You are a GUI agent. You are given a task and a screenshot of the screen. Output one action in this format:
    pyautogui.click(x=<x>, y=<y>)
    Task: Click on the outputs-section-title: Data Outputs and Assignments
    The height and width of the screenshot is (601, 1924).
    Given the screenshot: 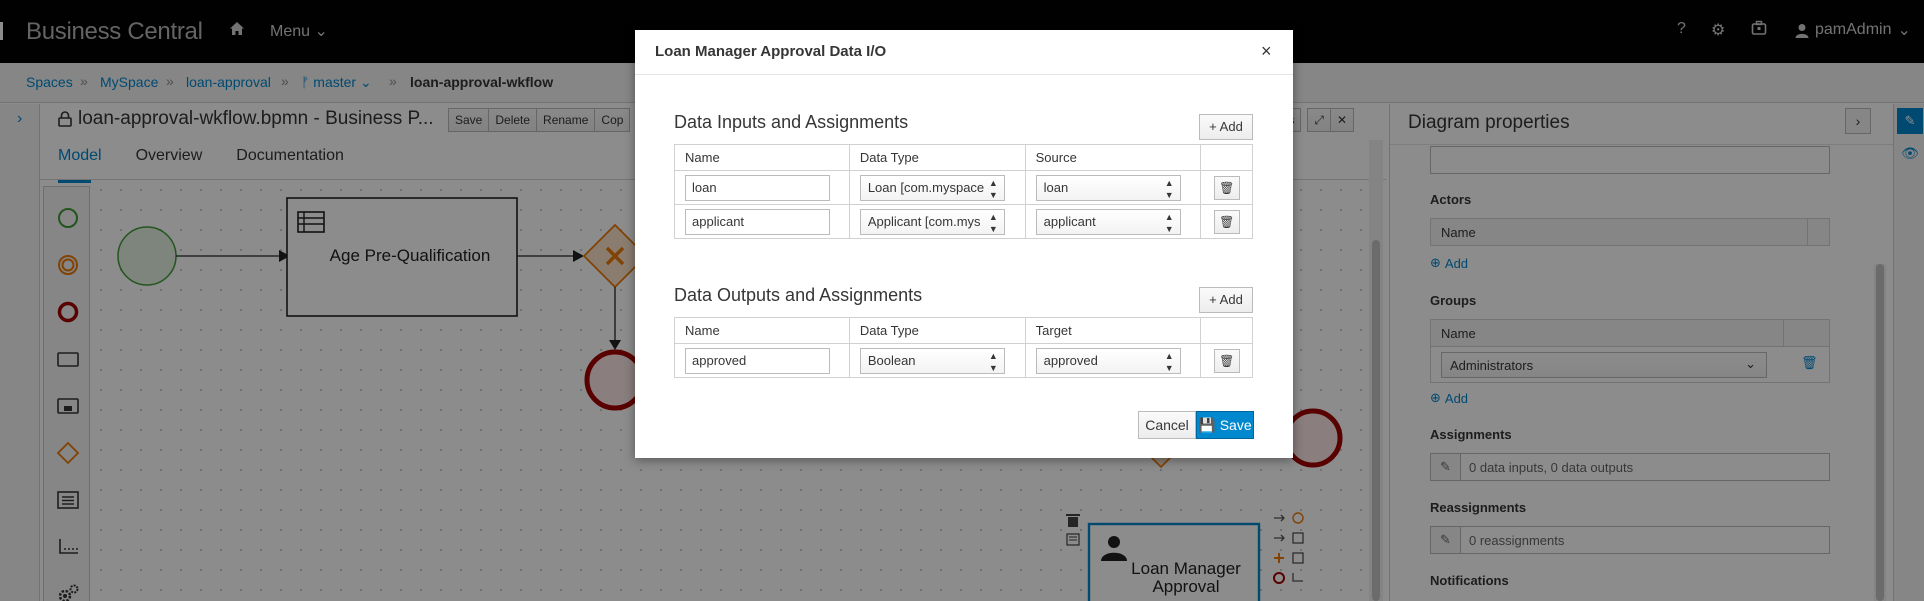 What is the action you would take?
    pyautogui.click(x=798, y=295)
    